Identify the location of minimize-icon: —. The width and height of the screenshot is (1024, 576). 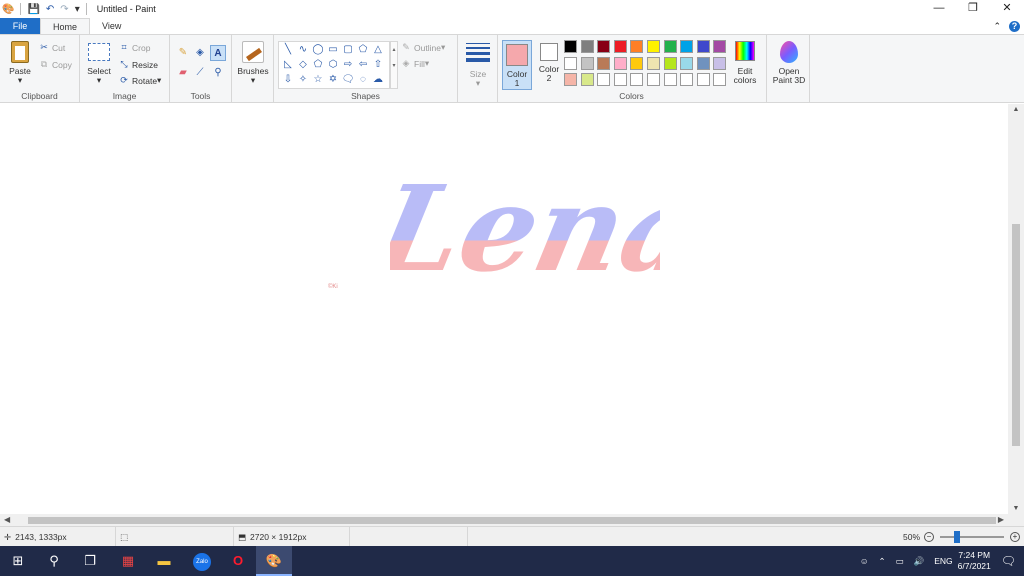
(939, 9).